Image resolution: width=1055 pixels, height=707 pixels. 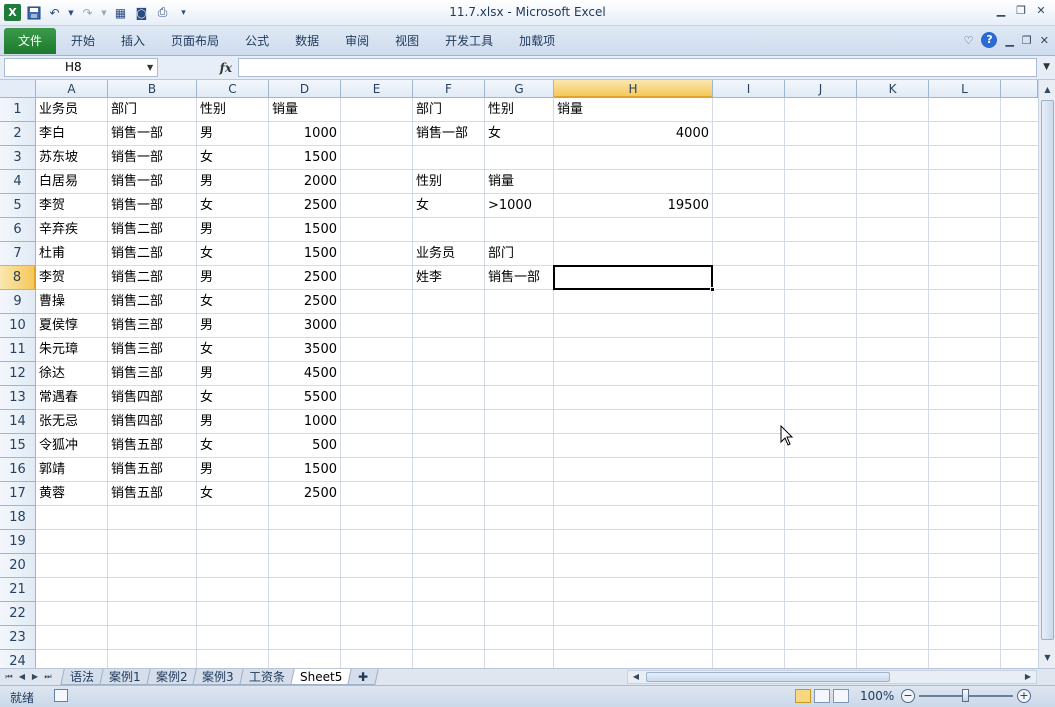 I want to click on help-icon: ?, so click(x=989, y=40).